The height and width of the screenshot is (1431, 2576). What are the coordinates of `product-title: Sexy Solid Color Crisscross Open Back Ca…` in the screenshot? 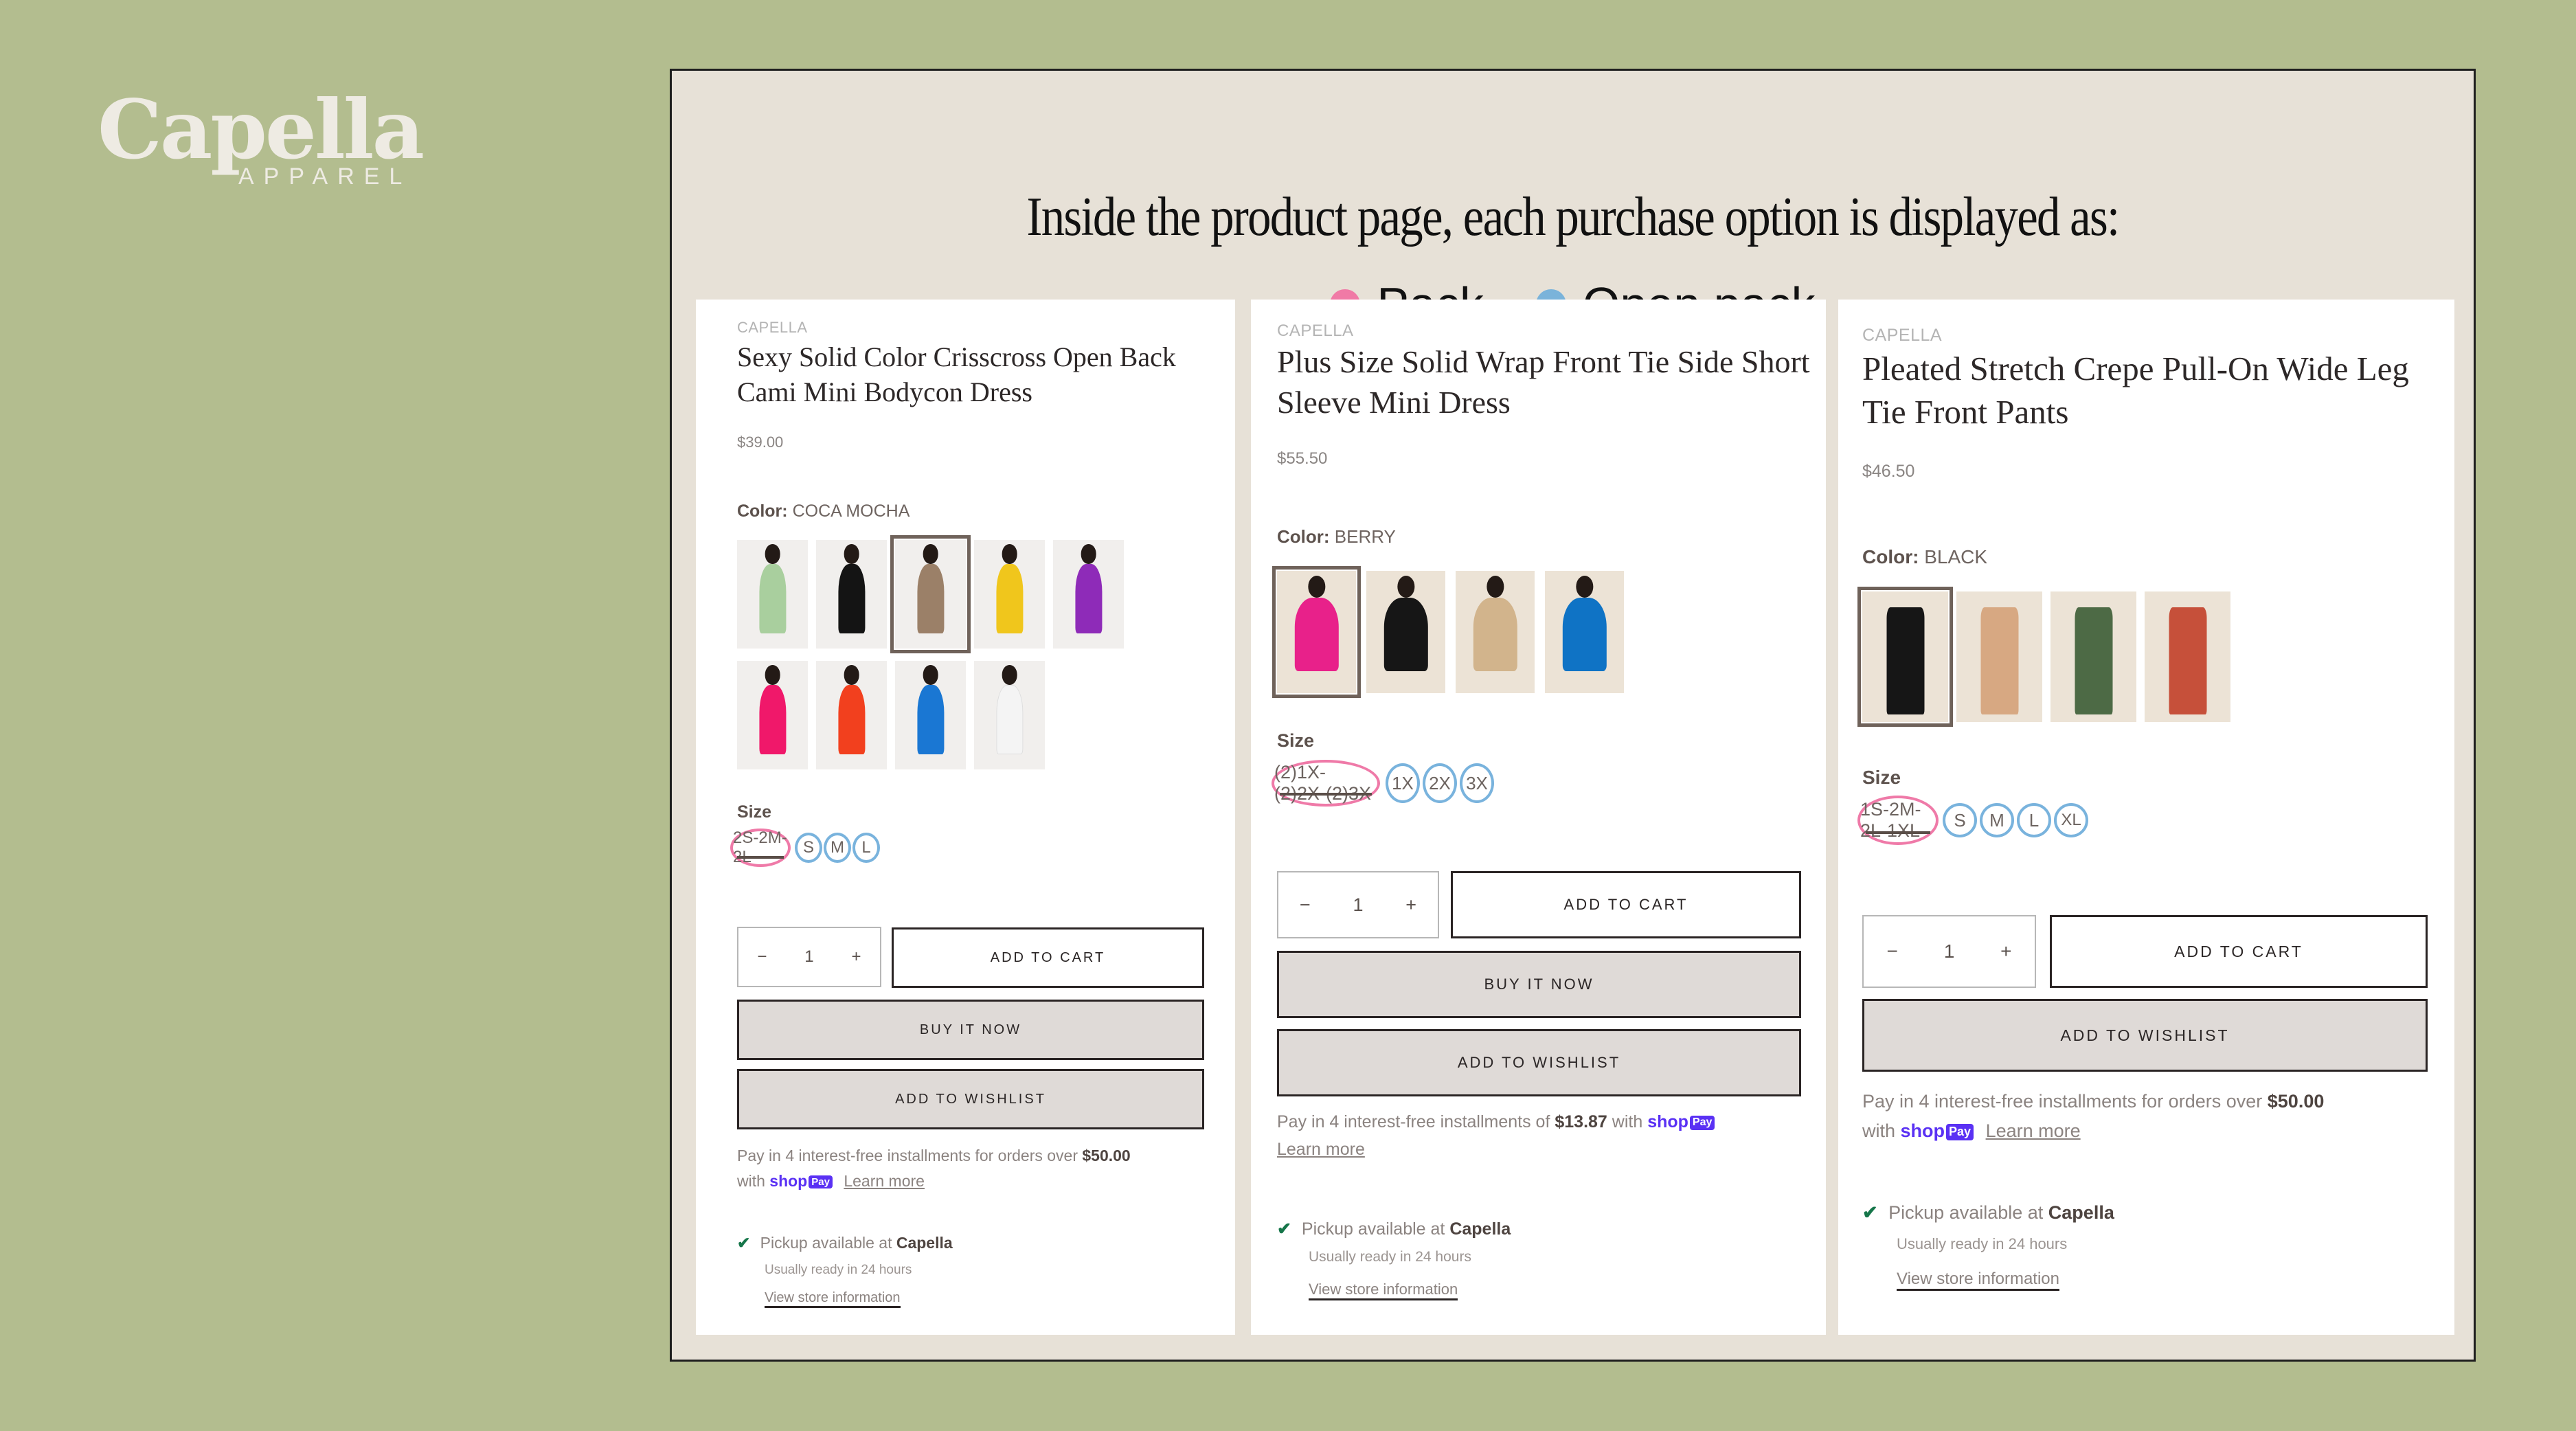 It's located at (956, 374).